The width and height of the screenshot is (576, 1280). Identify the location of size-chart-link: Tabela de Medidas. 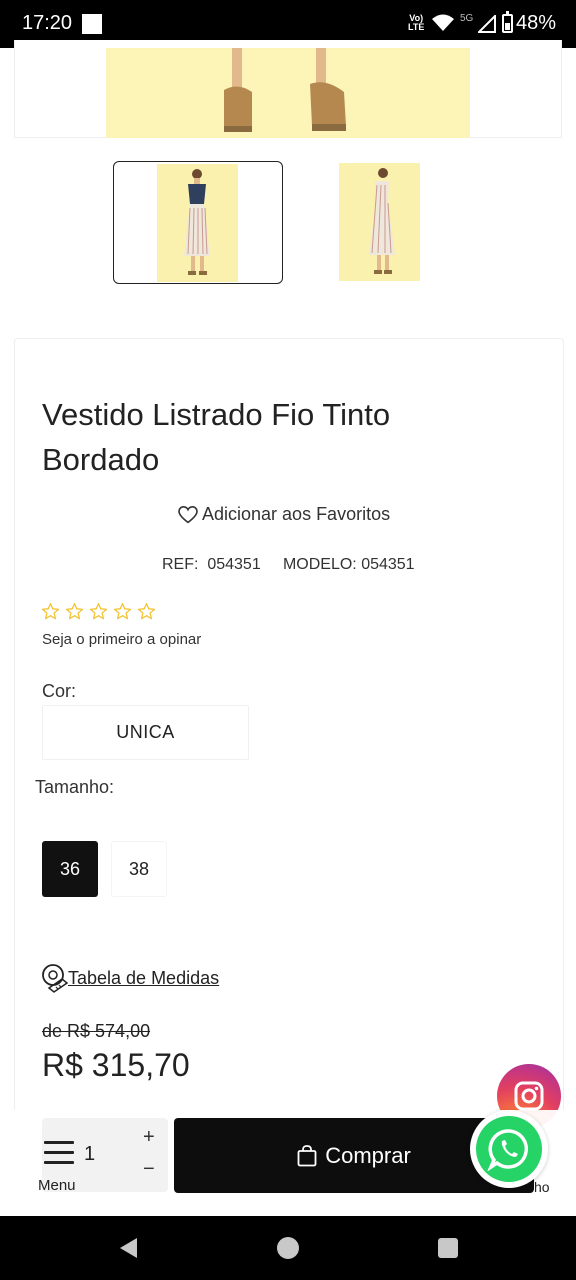
(129, 978).